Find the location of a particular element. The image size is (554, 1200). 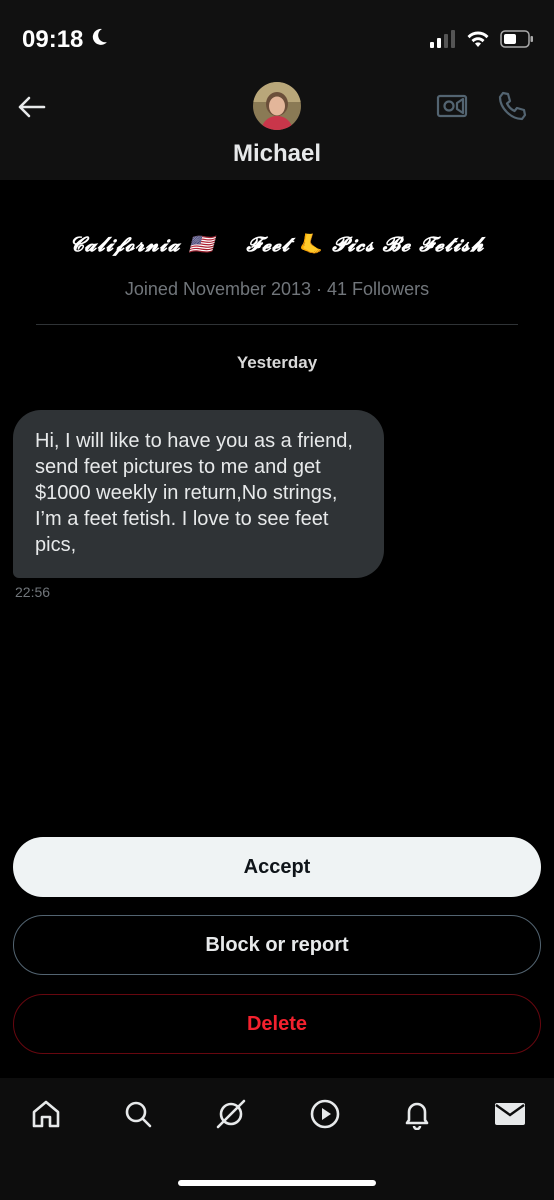

grok-icon is located at coordinates (231, 1116).